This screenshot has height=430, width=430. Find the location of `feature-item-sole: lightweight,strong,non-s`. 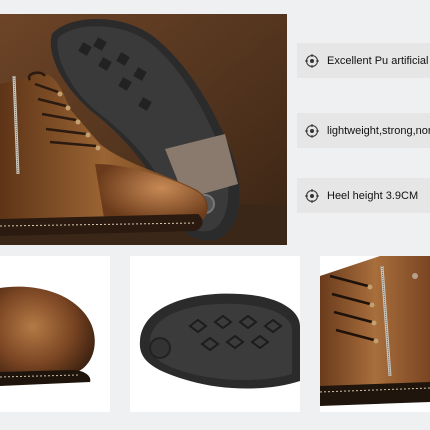

feature-item-sole: lightweight,strong,non-s is located at coordinates (363, 130).